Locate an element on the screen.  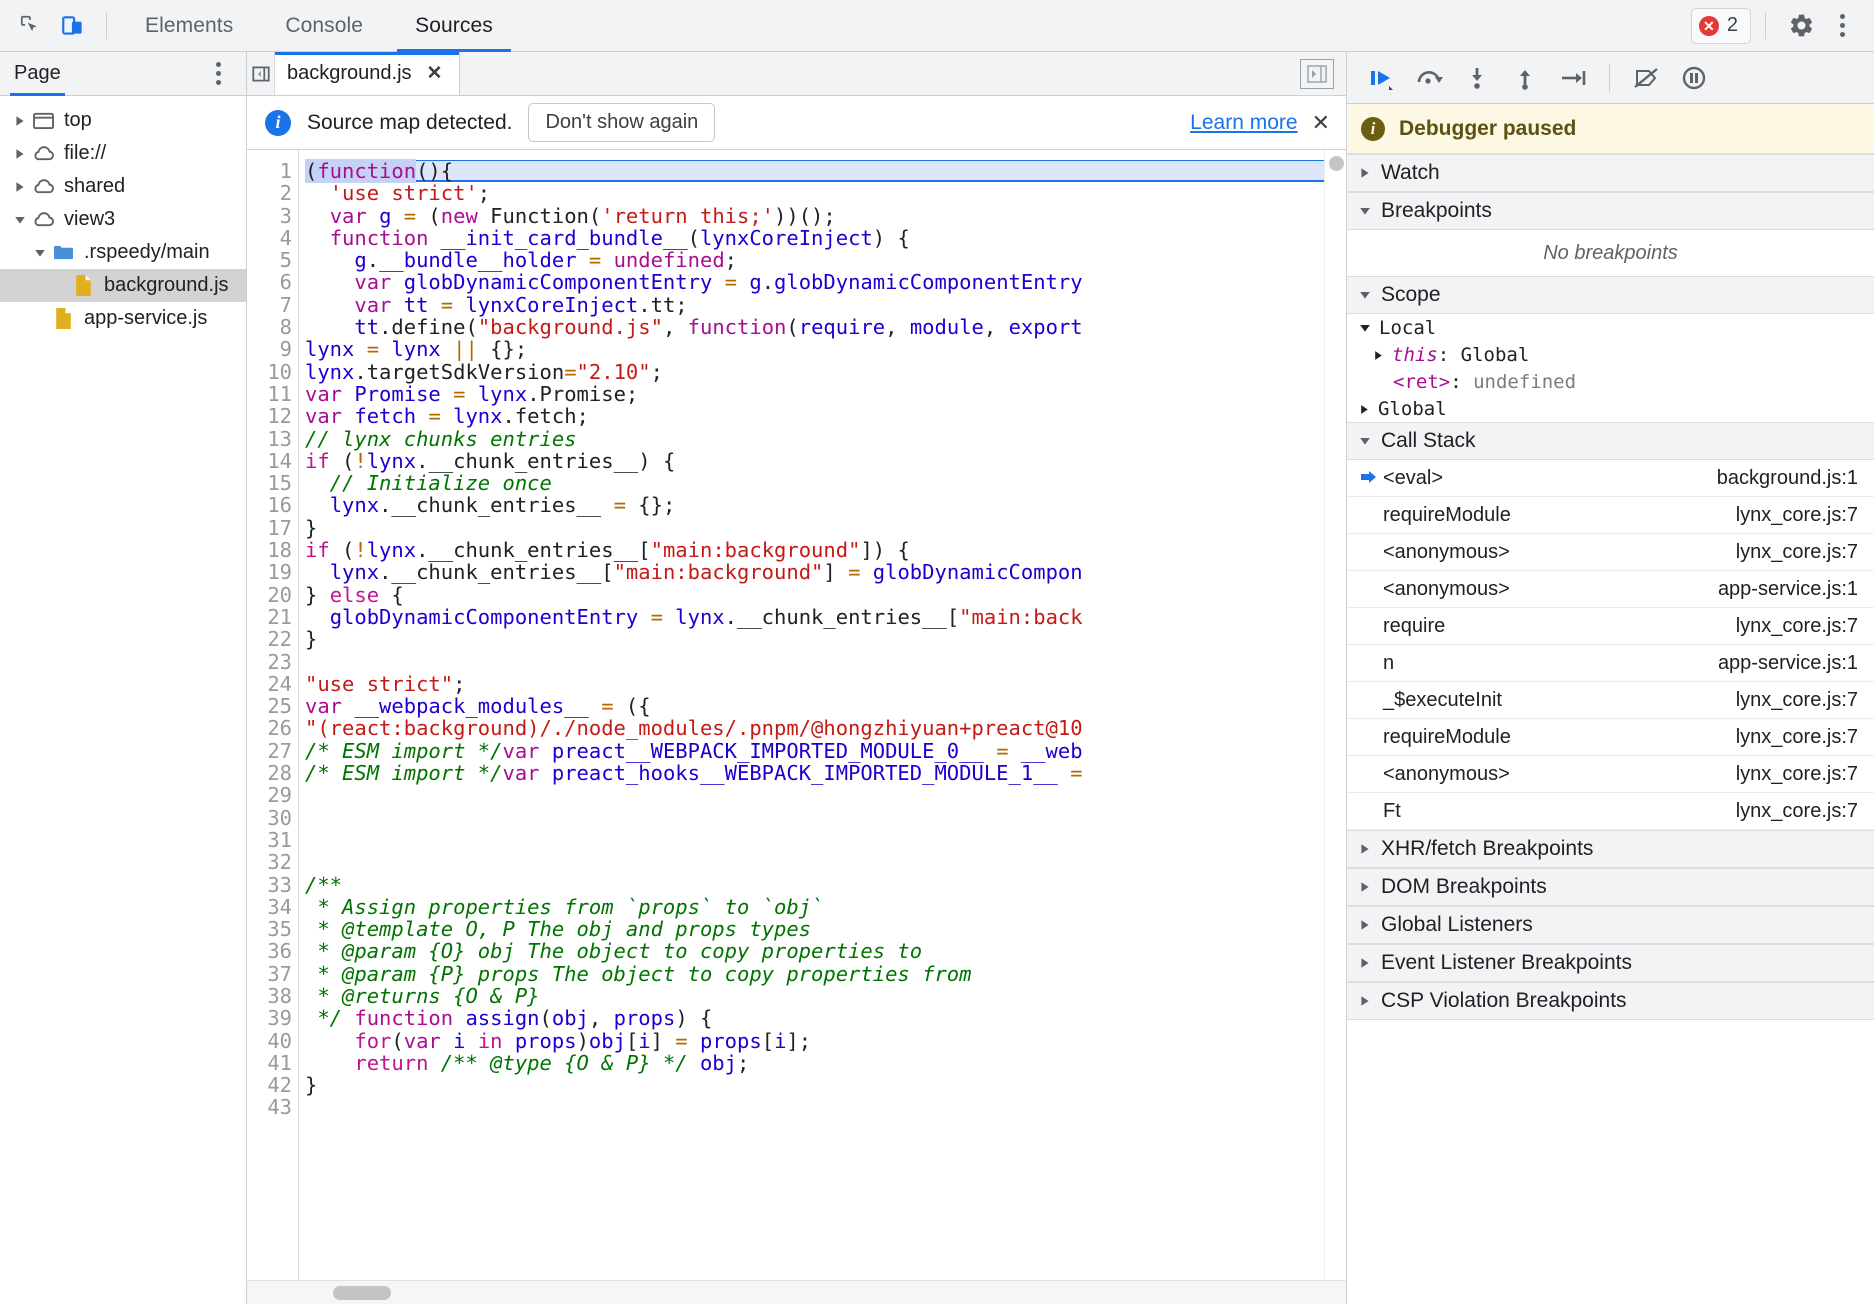
section-event-listener-breakpoints: Event Listener Breakpoints is located at coordinates (1610, 963).